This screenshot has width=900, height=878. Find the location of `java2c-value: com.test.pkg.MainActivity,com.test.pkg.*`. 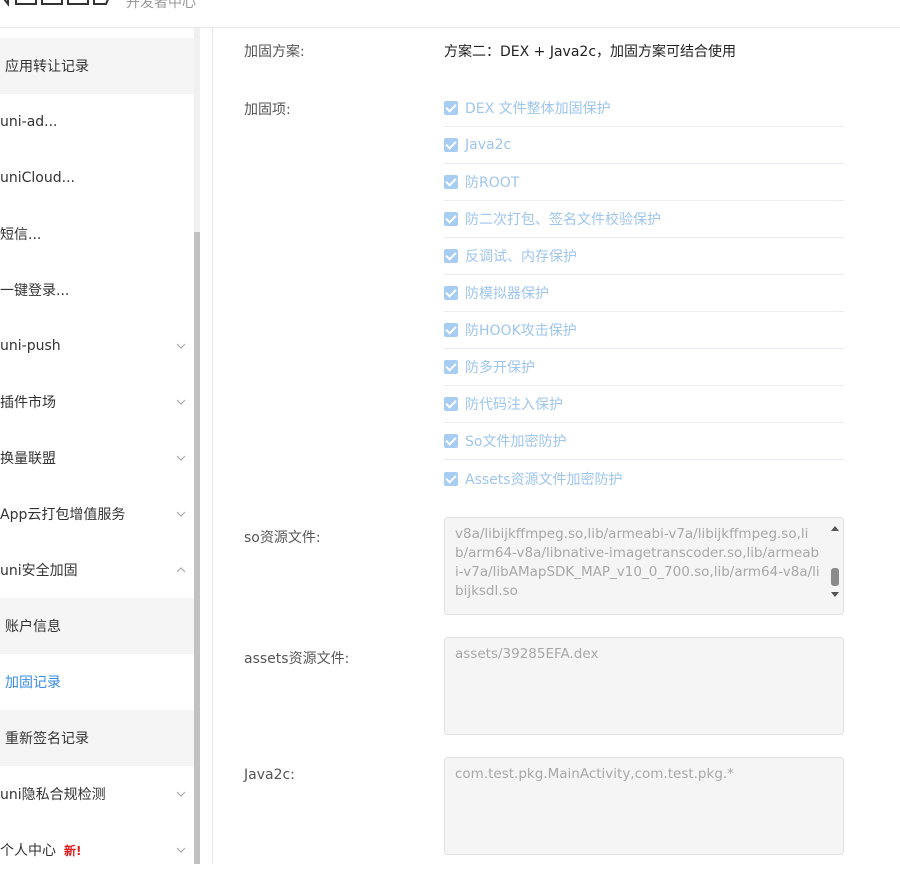

java2c-value: com.test.pkg.MainActivity,com.test.pkg.* is located at coordinates (594, 774).